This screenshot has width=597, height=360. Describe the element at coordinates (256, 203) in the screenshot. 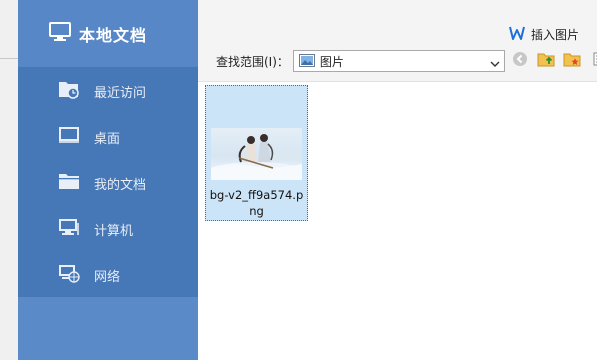

I see `file-name: bg-v2_ff9a574.png` at that location.